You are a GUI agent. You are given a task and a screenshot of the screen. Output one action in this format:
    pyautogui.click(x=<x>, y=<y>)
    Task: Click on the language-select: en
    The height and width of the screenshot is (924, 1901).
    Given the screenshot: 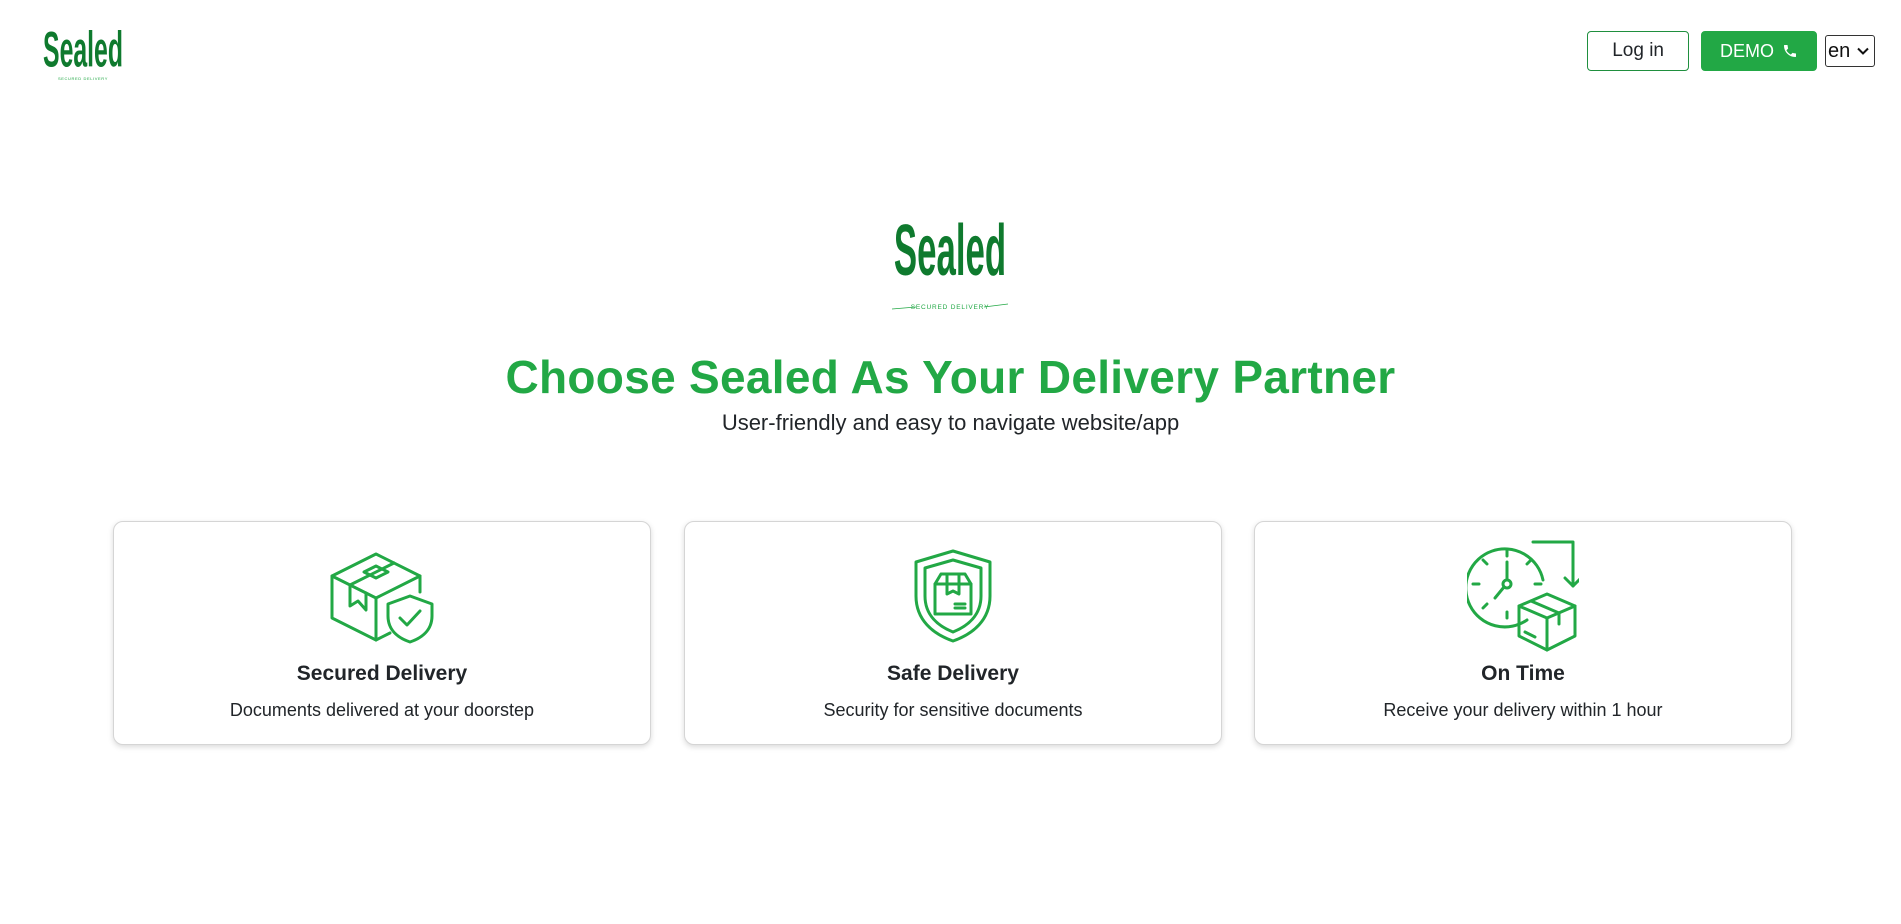 What is the action you would take?
    pyautogui.click(x=1850, y=51)
    